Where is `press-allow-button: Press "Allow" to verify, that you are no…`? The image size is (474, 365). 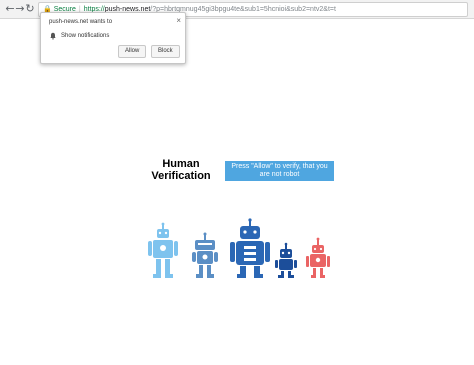
press-allow-button: Press "Allow" to verify, that you are no… is located at coordinates (279, 171).